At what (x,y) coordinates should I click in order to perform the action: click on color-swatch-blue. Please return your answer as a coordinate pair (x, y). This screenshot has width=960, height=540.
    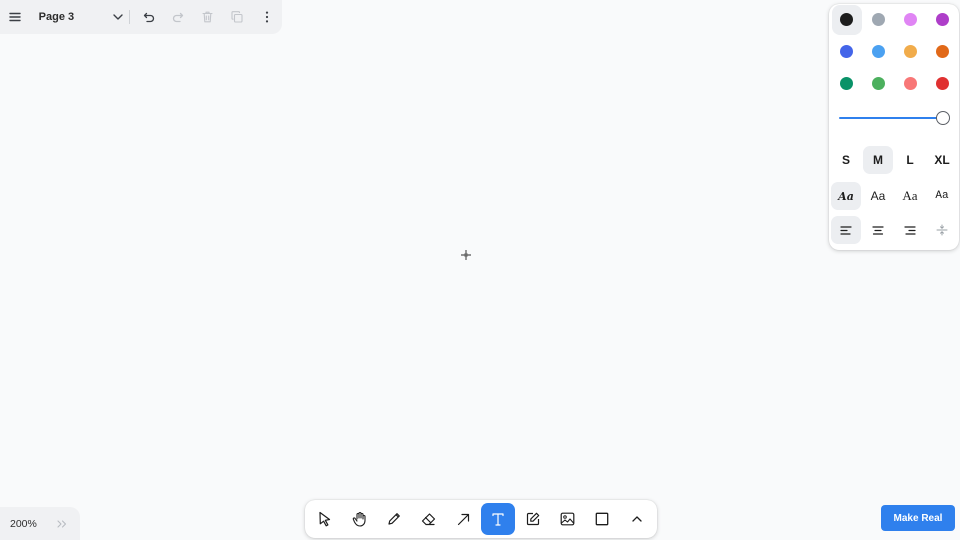
    Looking at the image, I should click on (846, 51).